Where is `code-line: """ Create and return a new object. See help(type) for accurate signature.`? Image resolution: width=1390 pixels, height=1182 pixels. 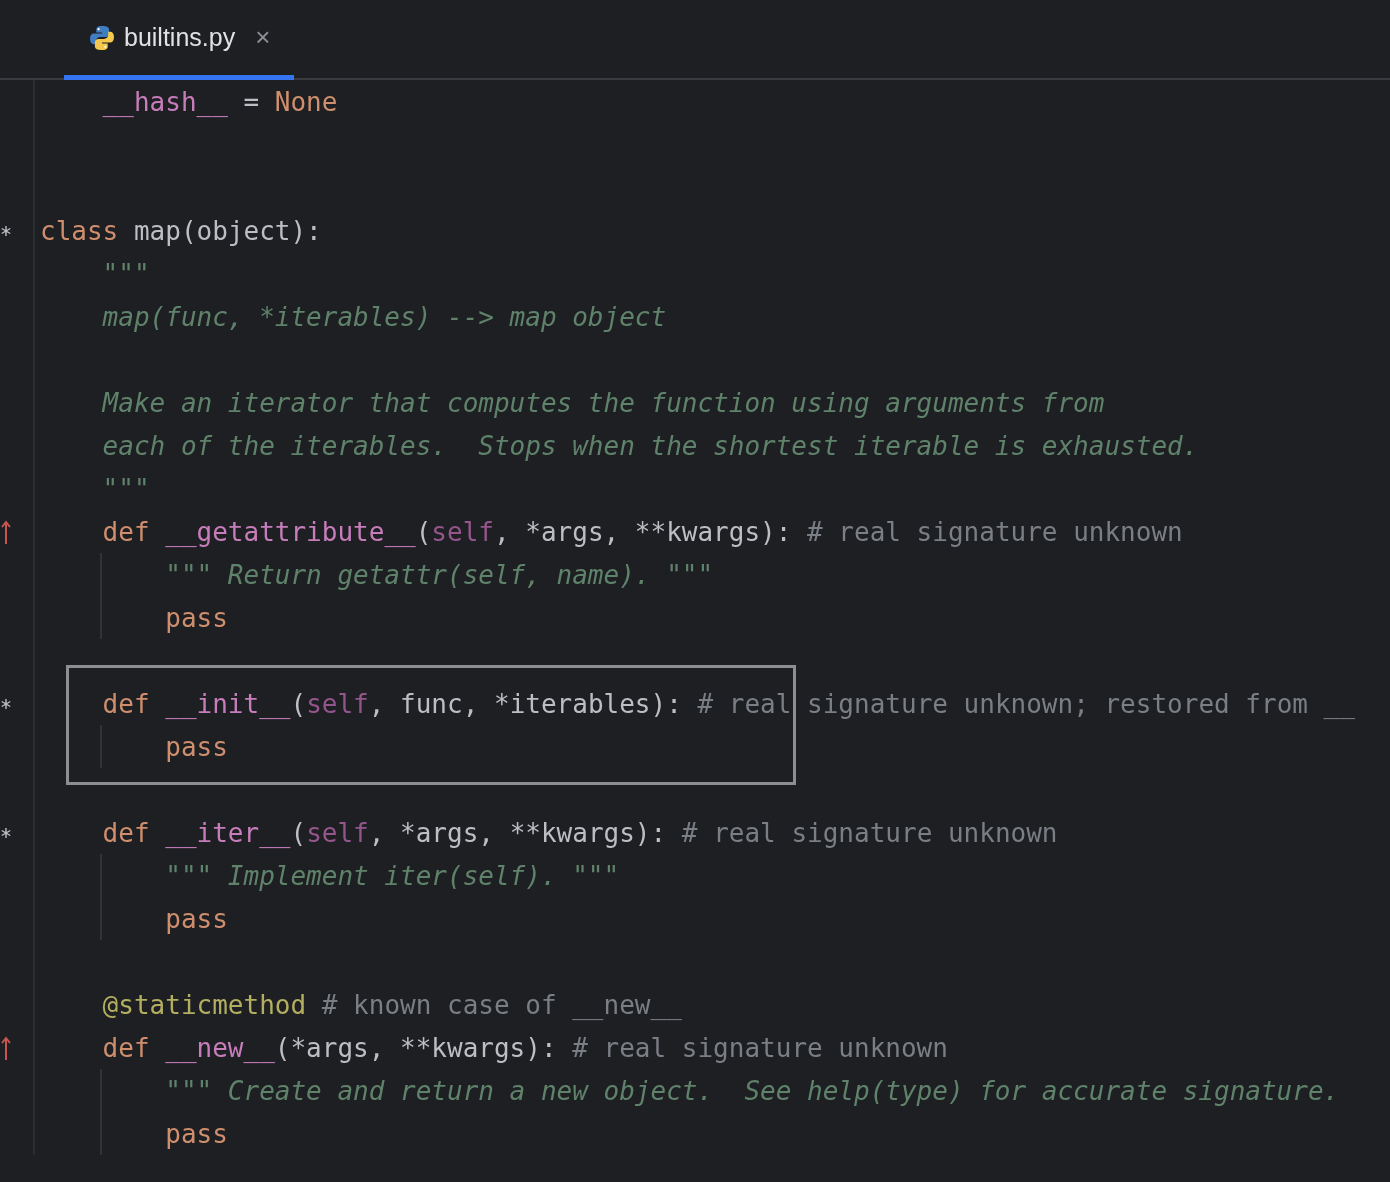 code-line: """ Create and return a new object. See help(type) for accurate signature. is located at coordinates (752, 1090).